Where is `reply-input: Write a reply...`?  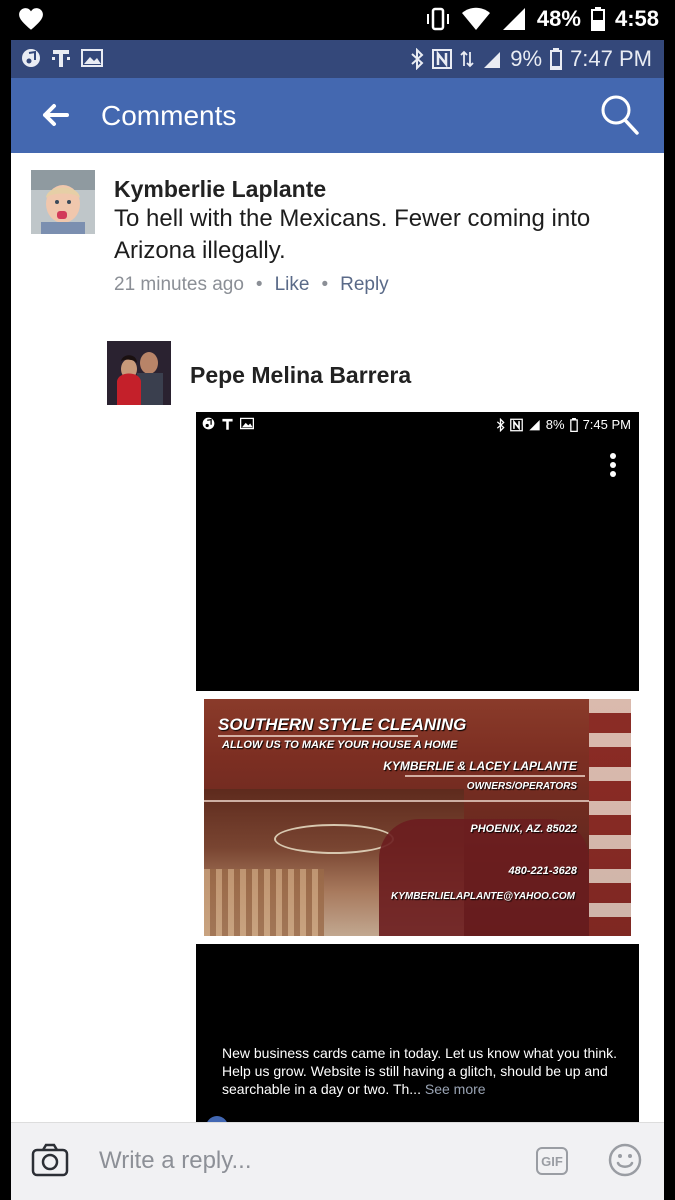 reply-input: Write a reply... is located at coordinates (175, 1161).